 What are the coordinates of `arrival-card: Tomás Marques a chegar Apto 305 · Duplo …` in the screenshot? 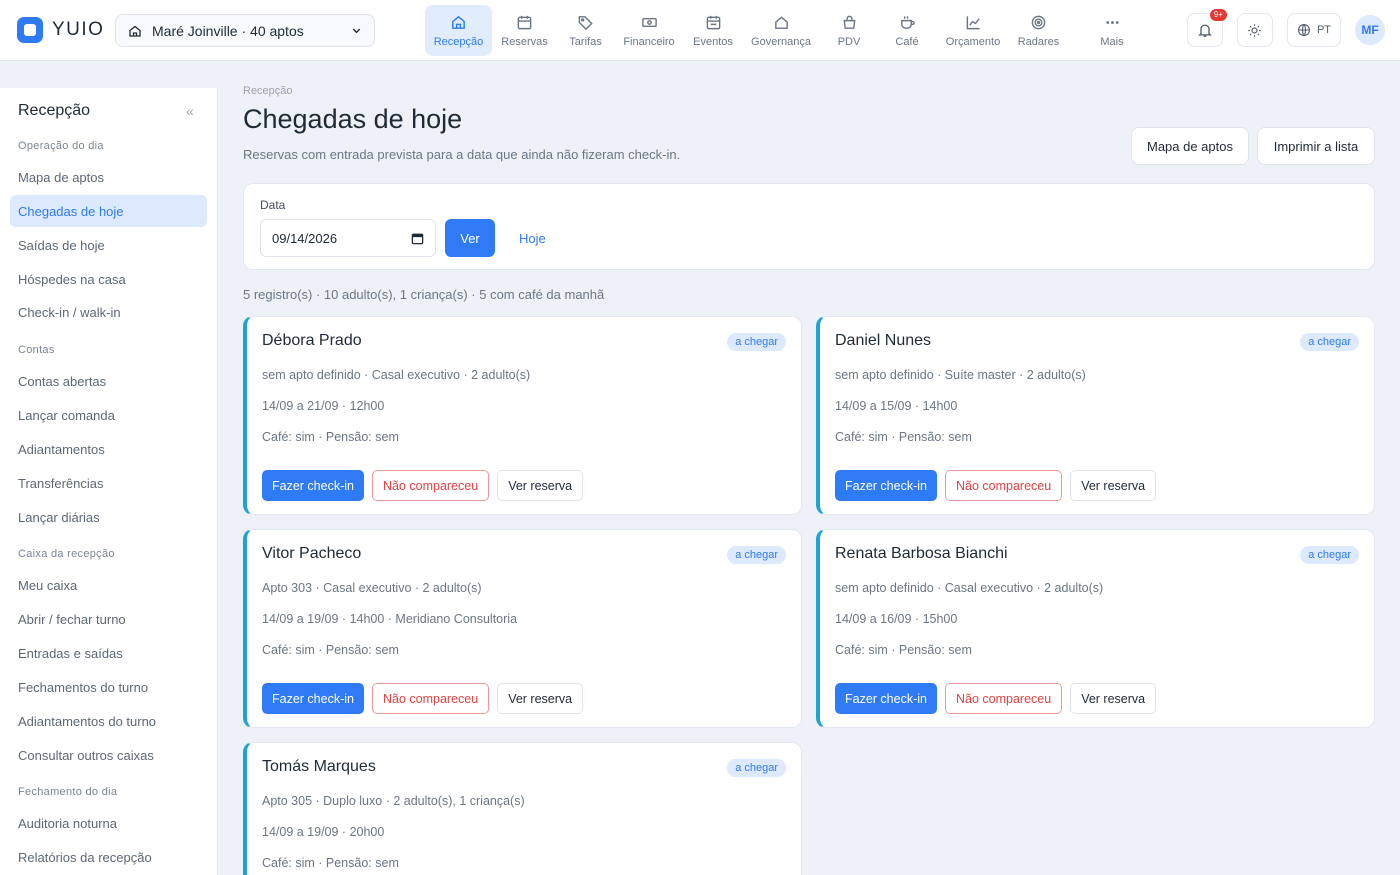 It's located at (522, 808).